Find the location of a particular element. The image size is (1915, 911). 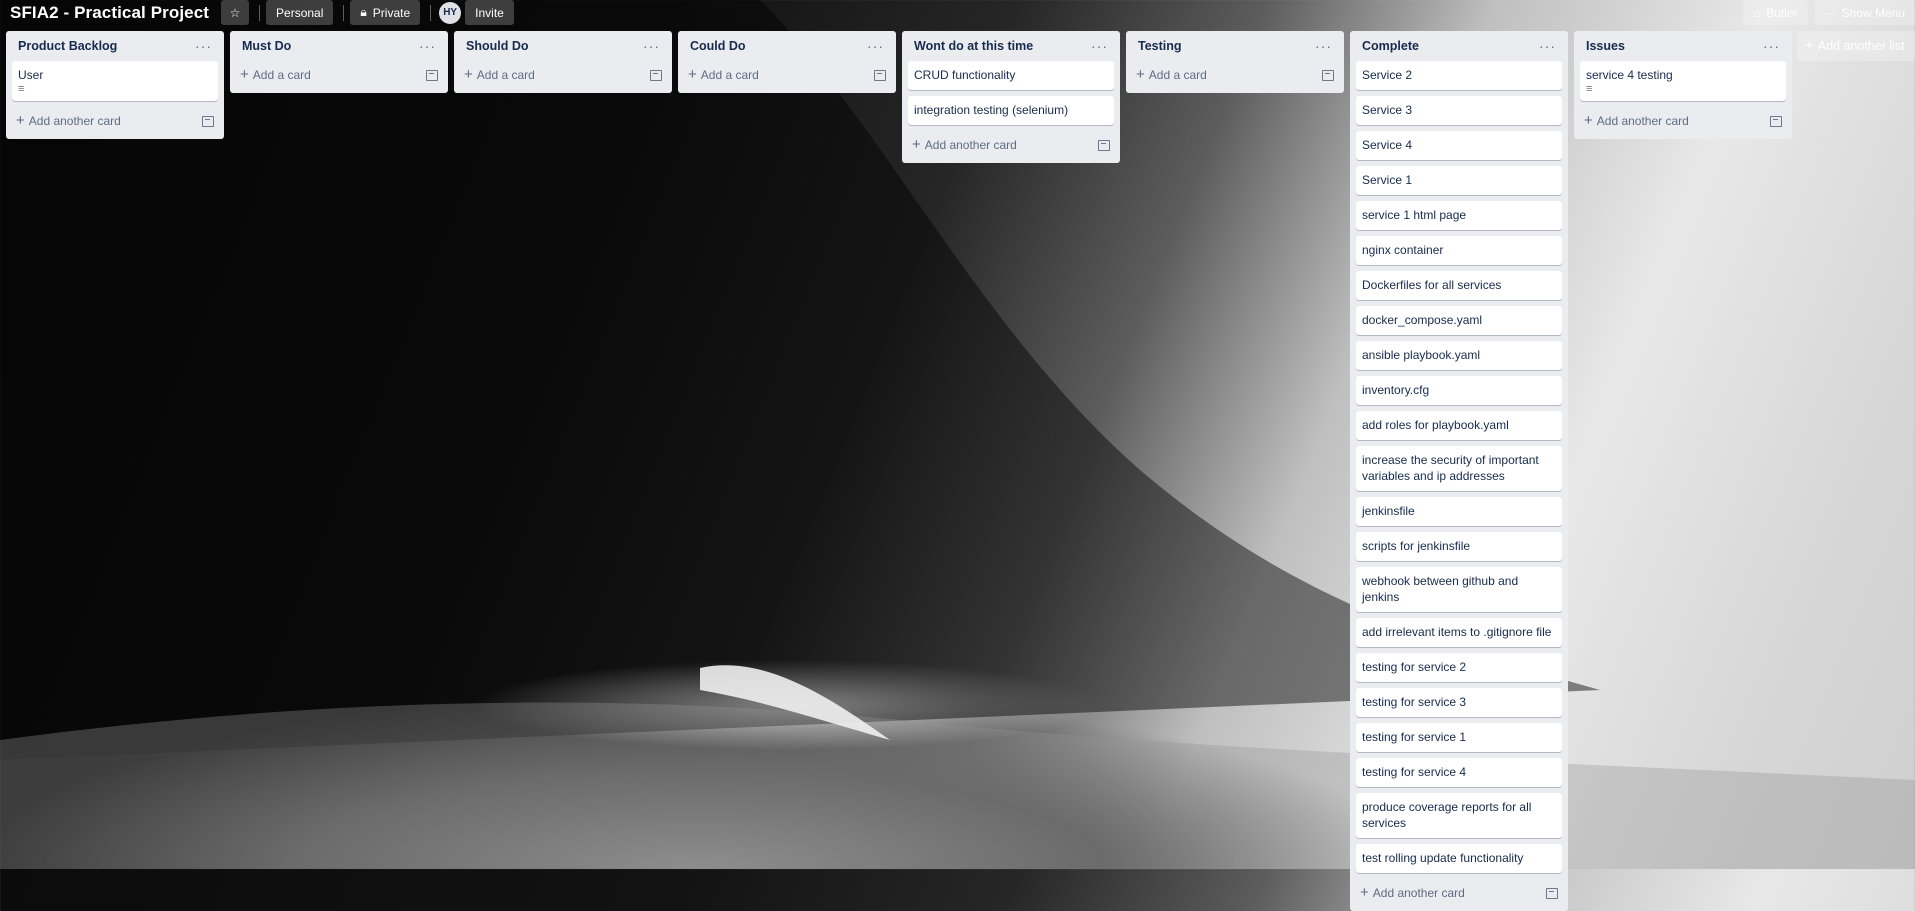

lock-icon: 🔒︎ is located at coordinates (363, 12).